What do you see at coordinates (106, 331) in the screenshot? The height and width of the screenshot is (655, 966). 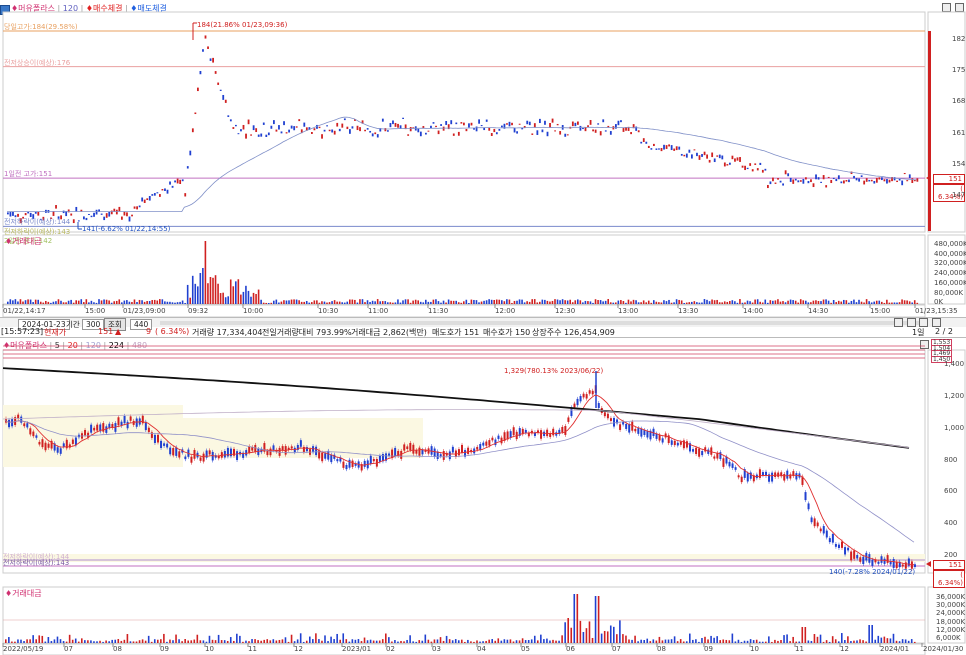 I see `info-price: 151` at bounding box center [106, 331].